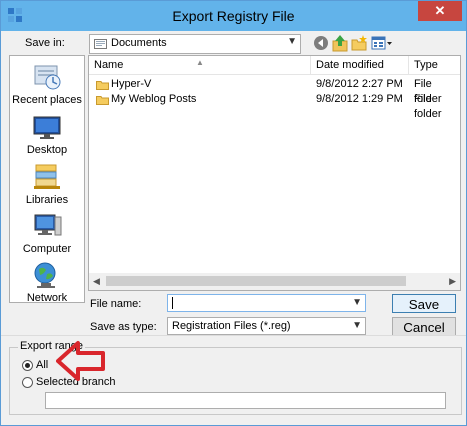  Describe the element at coordinates (48, 225) in the screenshot. I see `computer-icon` at that location.